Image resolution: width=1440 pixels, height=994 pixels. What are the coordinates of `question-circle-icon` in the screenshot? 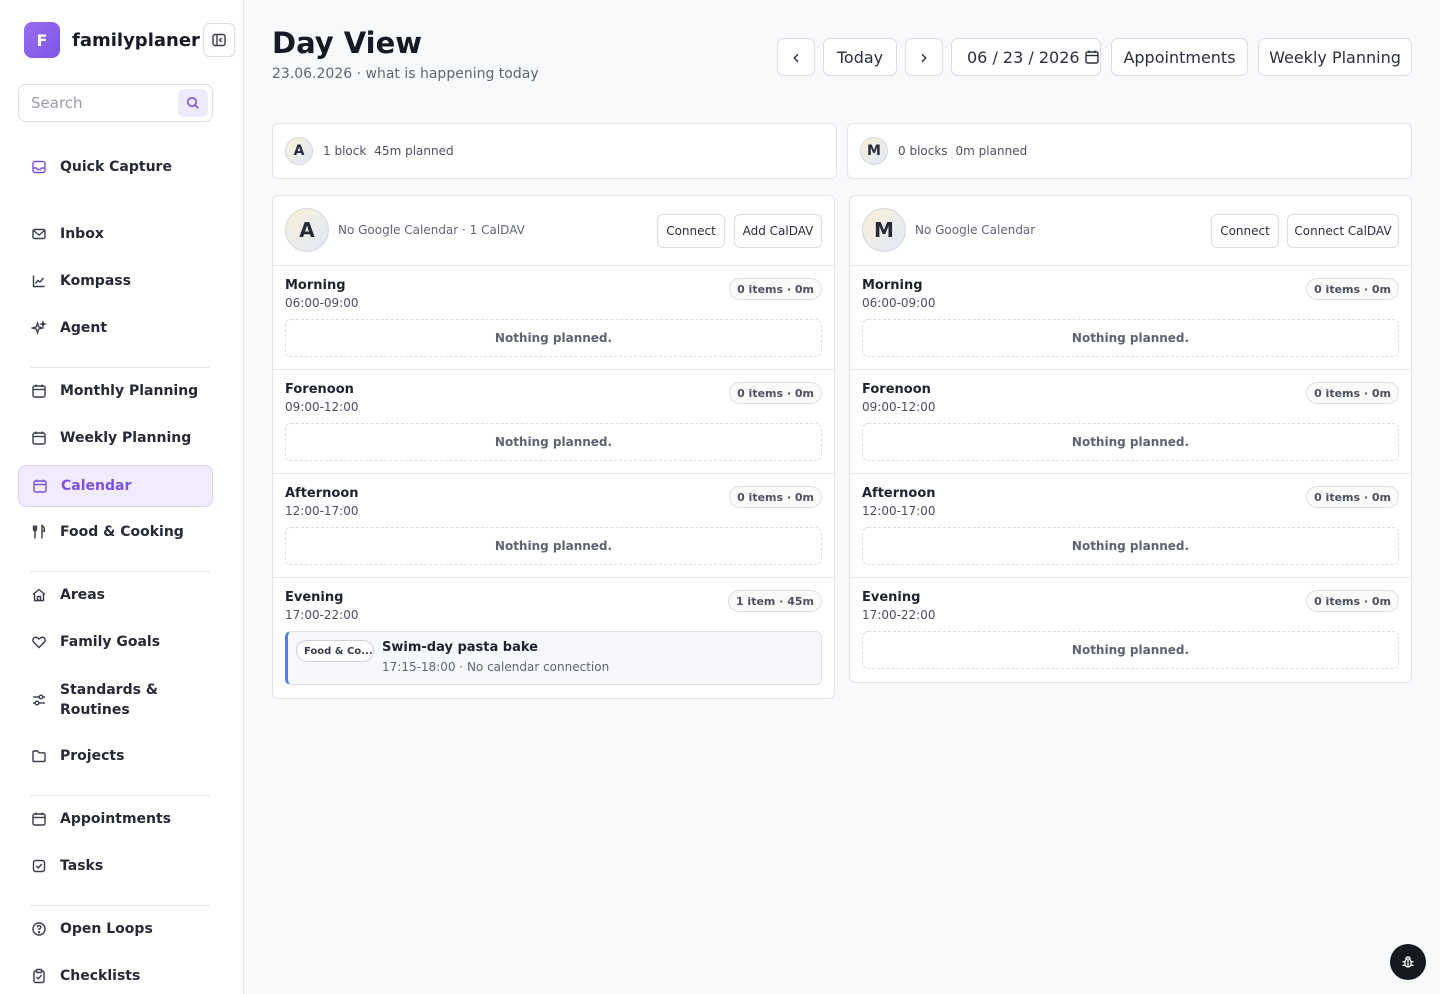 It's located at (39, 929).